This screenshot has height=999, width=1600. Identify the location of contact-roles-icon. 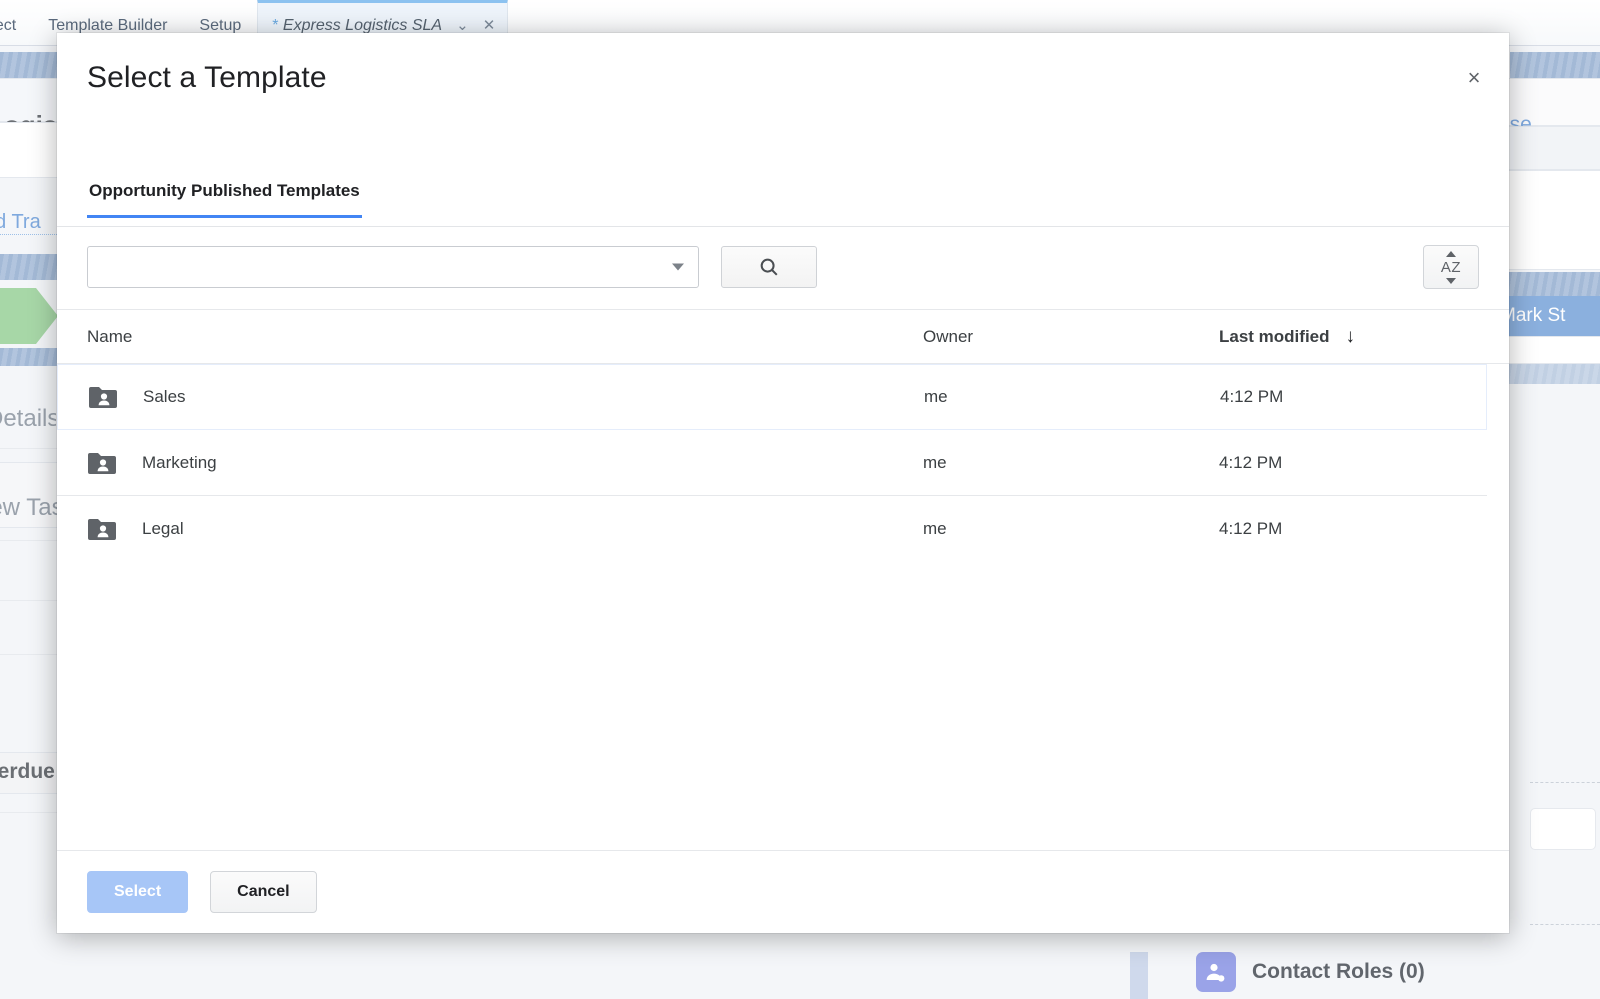
(1216, 972).